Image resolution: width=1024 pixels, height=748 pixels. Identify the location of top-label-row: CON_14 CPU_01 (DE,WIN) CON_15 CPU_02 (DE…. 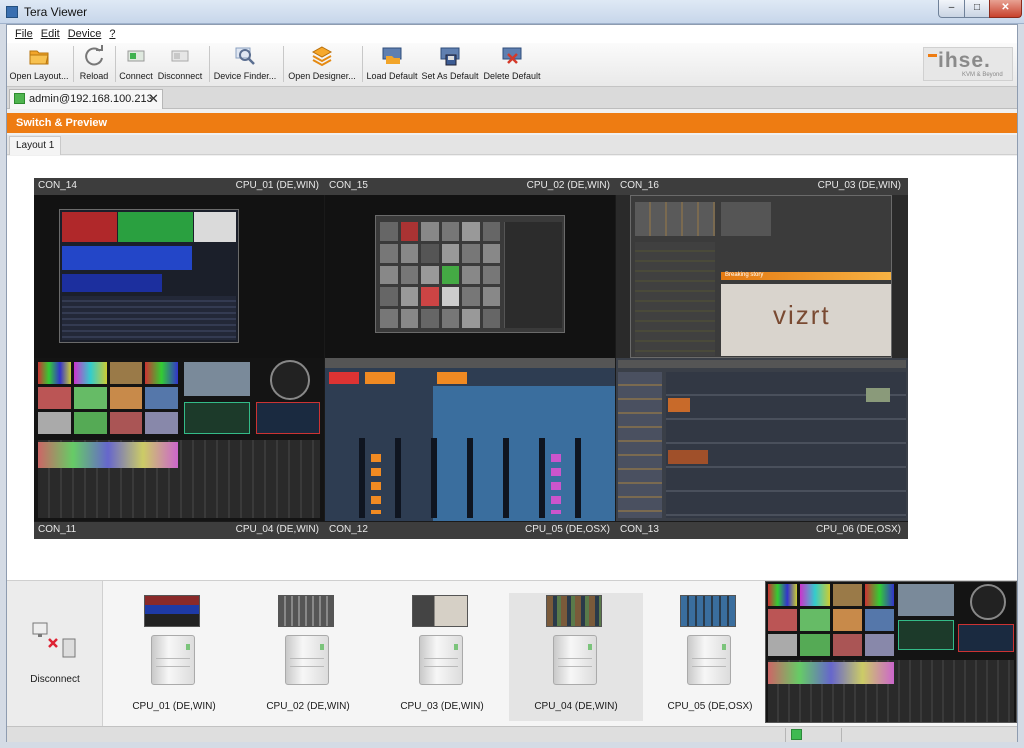
(471, 186).